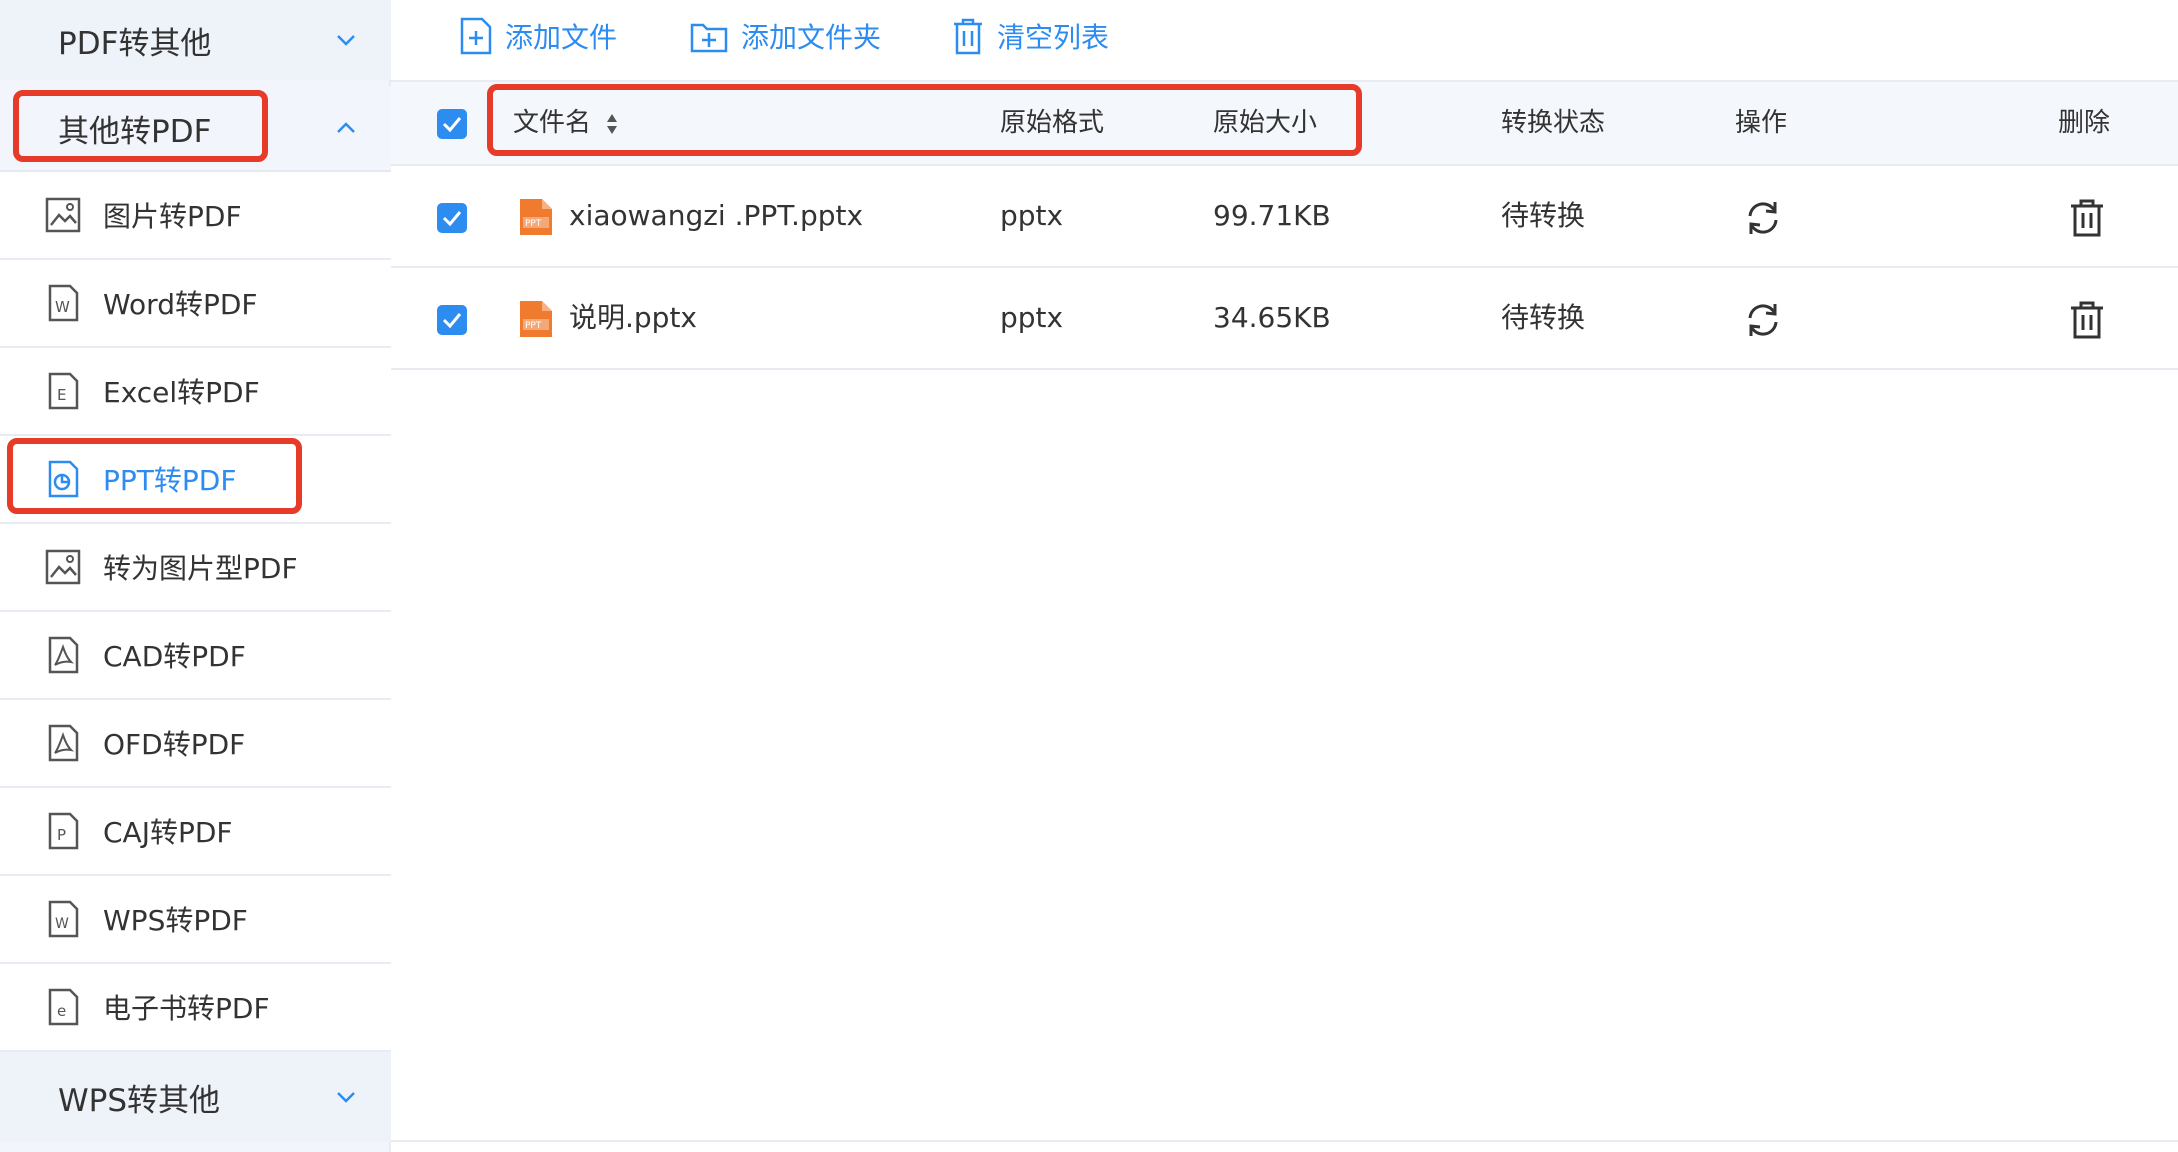 This screenshot has height=1152, width=2178. I want to click on svg-text: e, so click(61, 1011).